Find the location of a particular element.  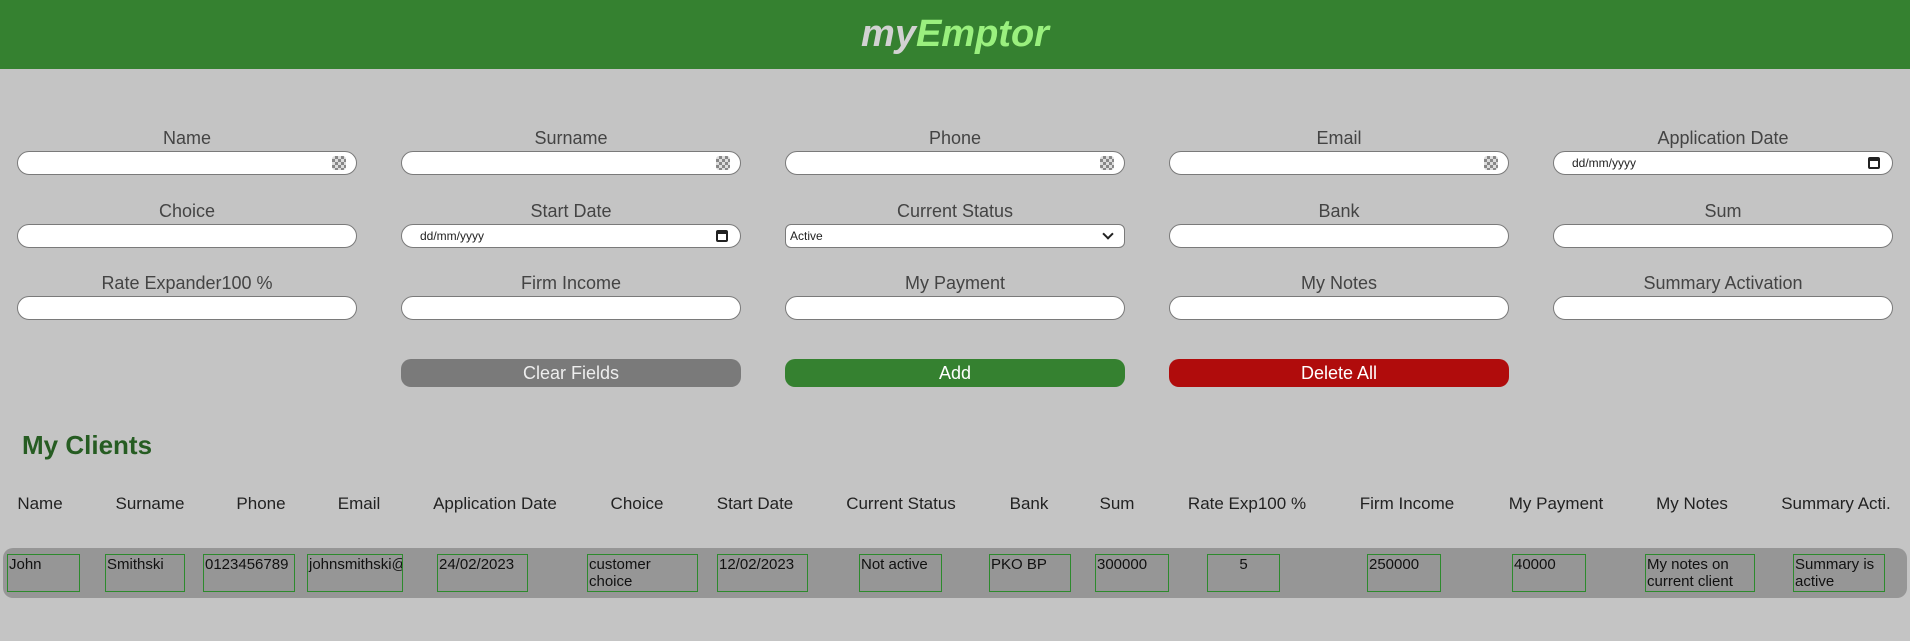

name-label: Name is located at coordinates (186, 138).